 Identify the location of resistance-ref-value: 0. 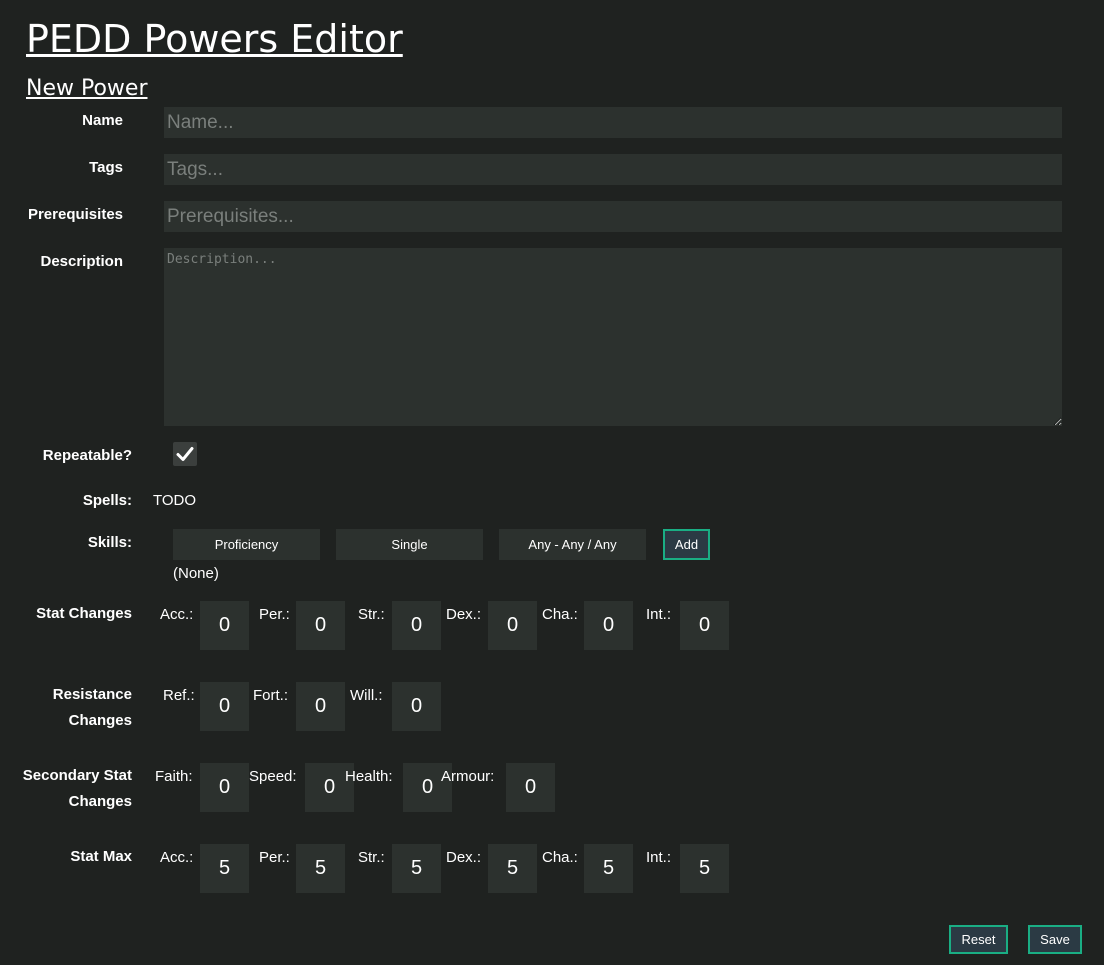
(224, 706).